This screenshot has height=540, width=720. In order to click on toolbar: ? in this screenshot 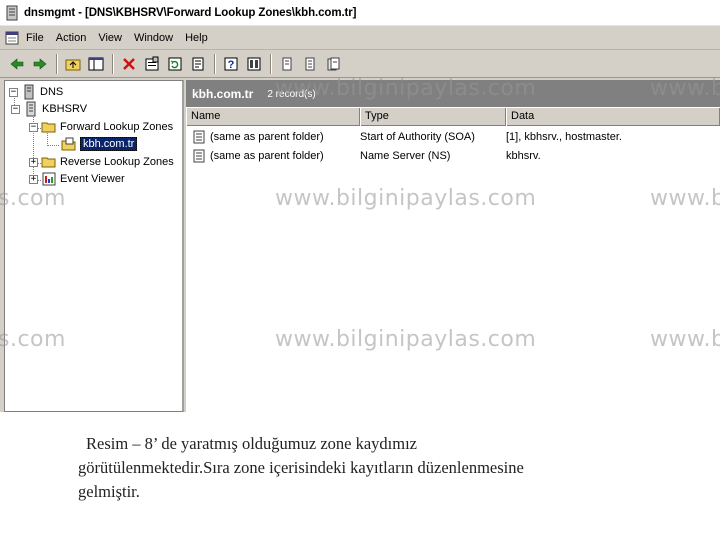, I will do `click(360, 64)`.